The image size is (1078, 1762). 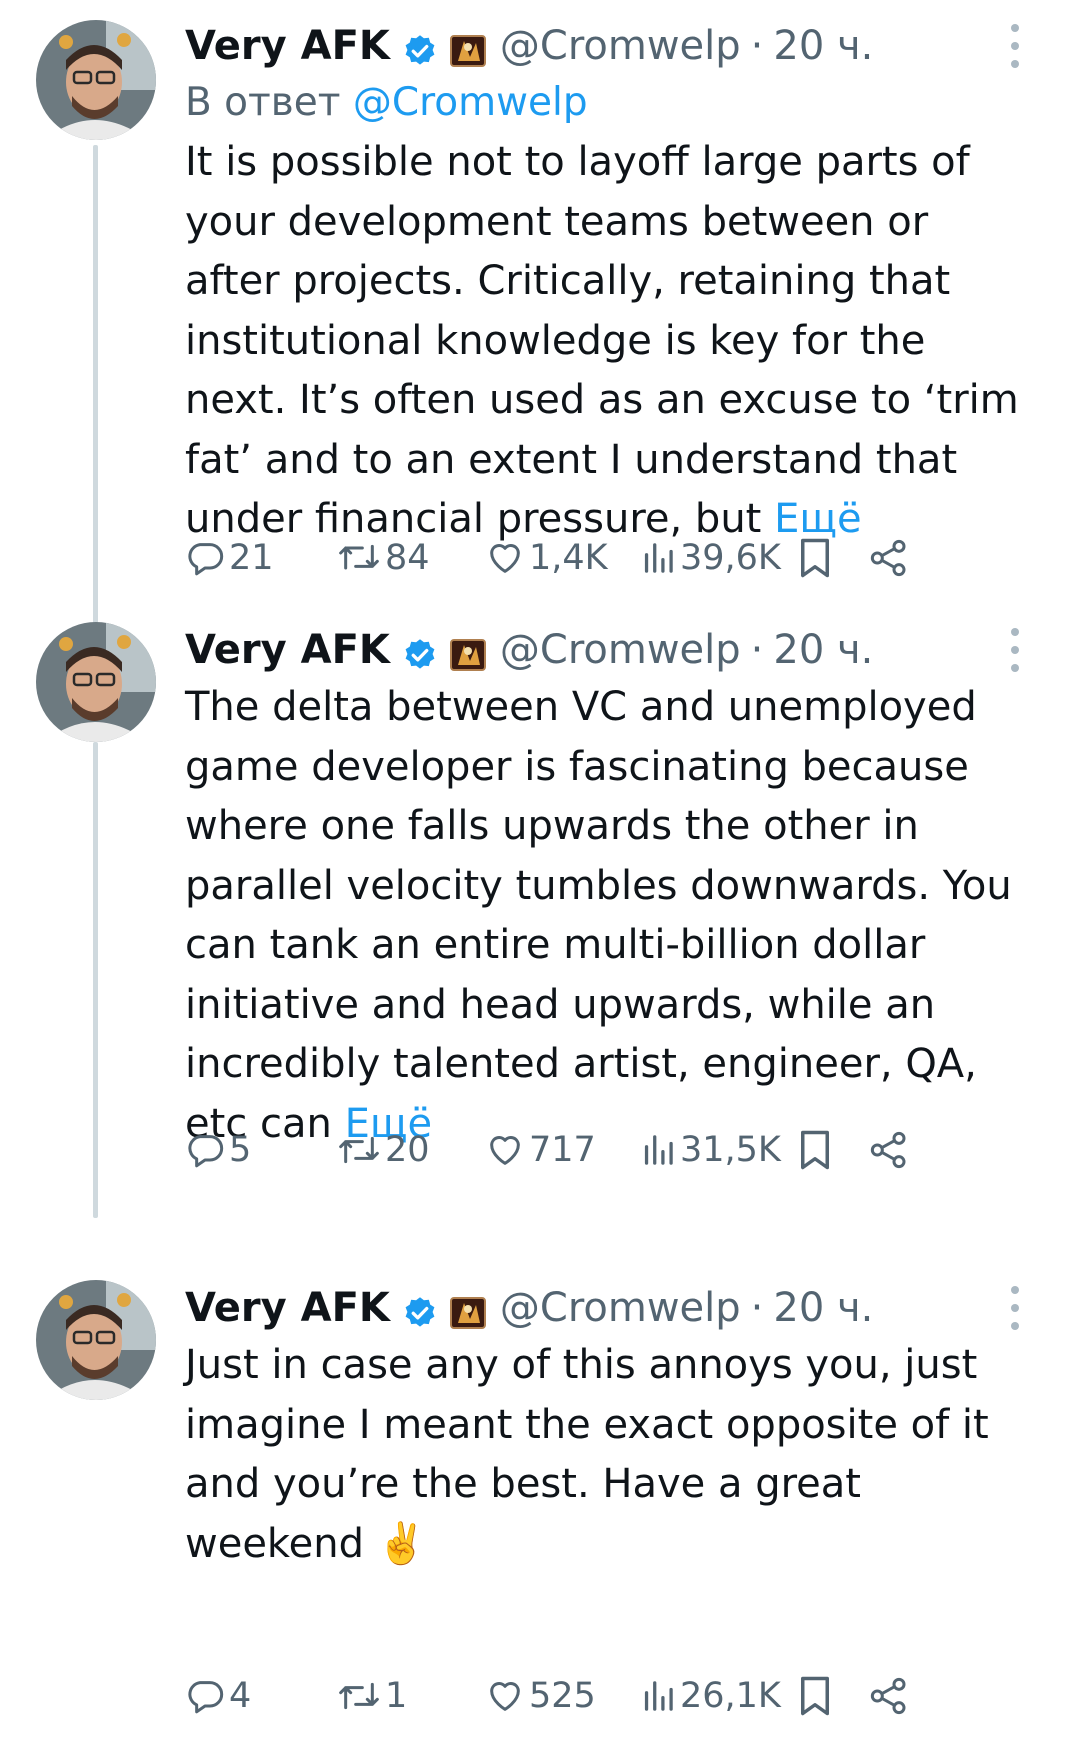 I want to click on action-bar: 21 84 1,4K 39,6K, so click(x=600, y=558).